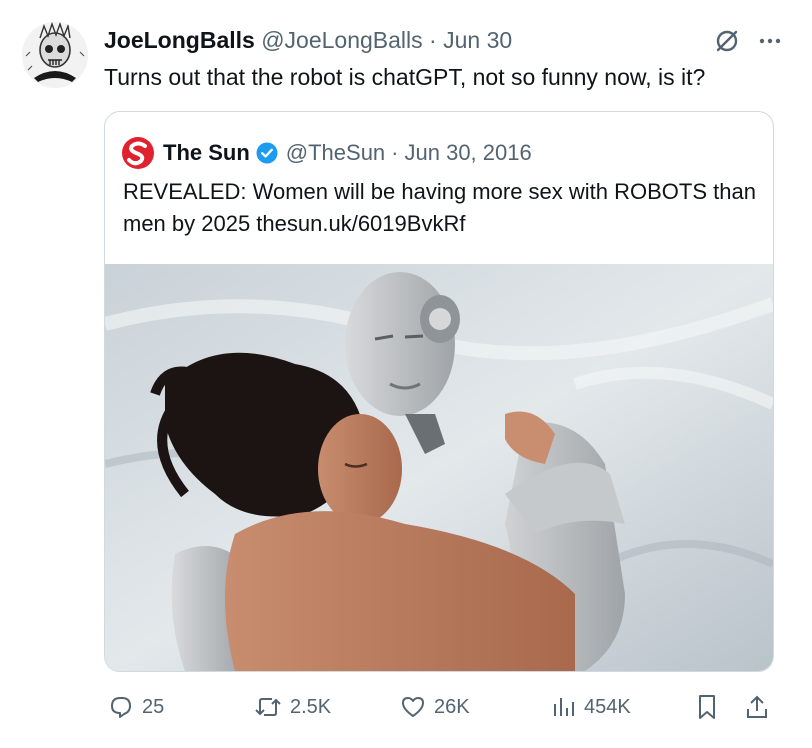 The image size is (812, 748). What do you see at coordinates (268, 707) in the screenshot?
I see `repost-icon` at bounding box center [268, 707].